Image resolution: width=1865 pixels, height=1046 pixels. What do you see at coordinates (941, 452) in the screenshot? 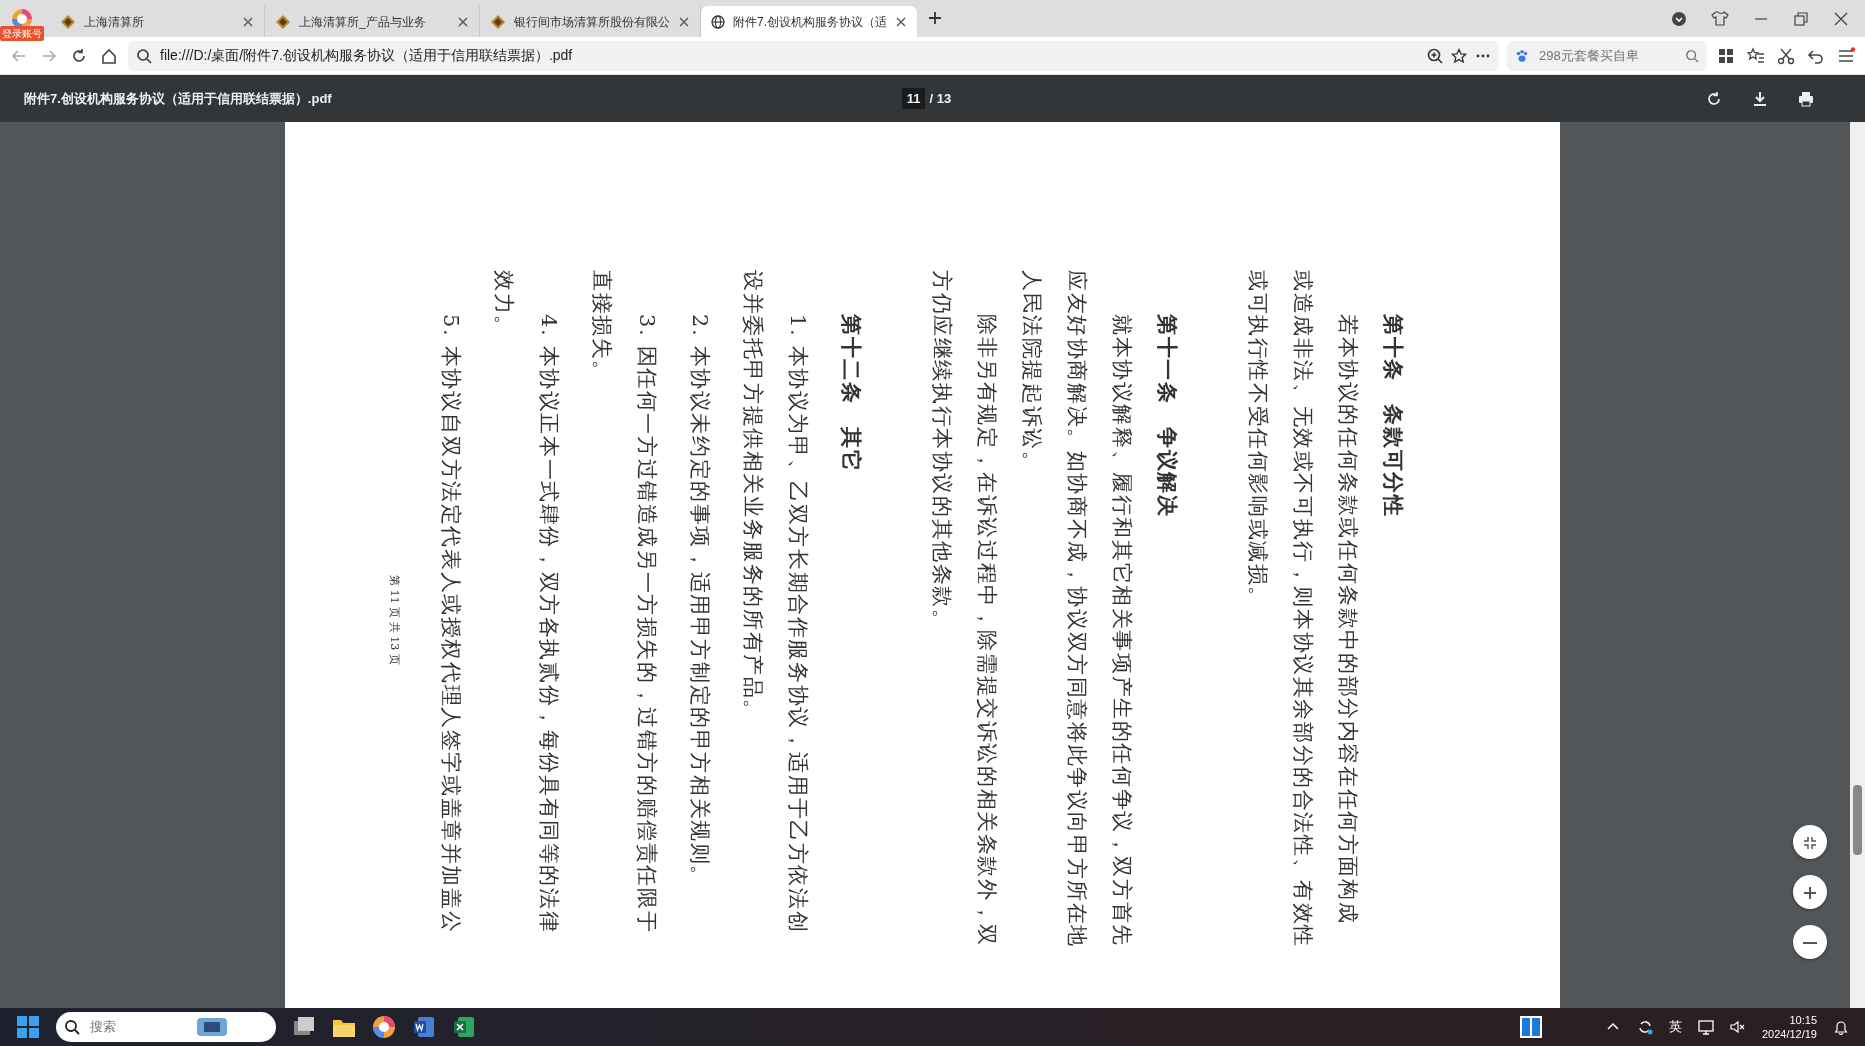
I see `document-text-line: 方仍应继续执行本协议的其他条款。` at bounding box center [941, 452].